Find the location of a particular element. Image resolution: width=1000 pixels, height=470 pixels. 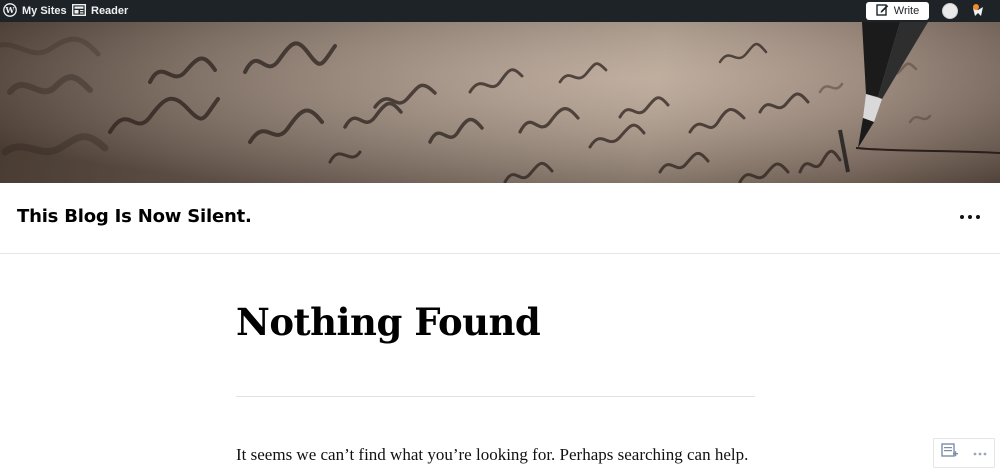

svg-text: W is located at coordinates (10, 10).